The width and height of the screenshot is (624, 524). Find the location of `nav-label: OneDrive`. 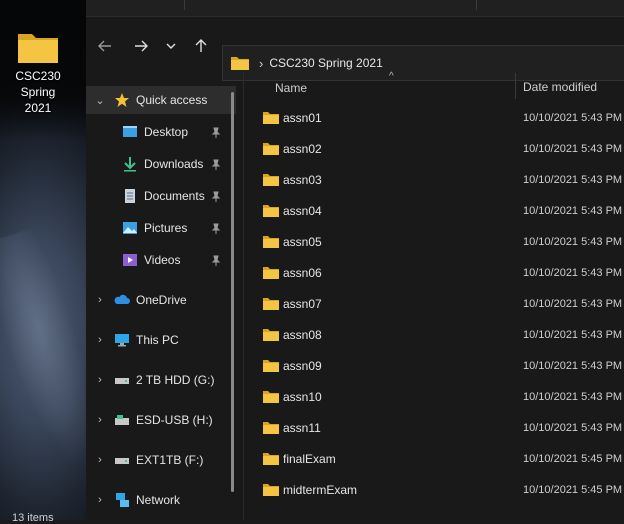

nav-label: OneDrive is located at coordinates (161, 300).